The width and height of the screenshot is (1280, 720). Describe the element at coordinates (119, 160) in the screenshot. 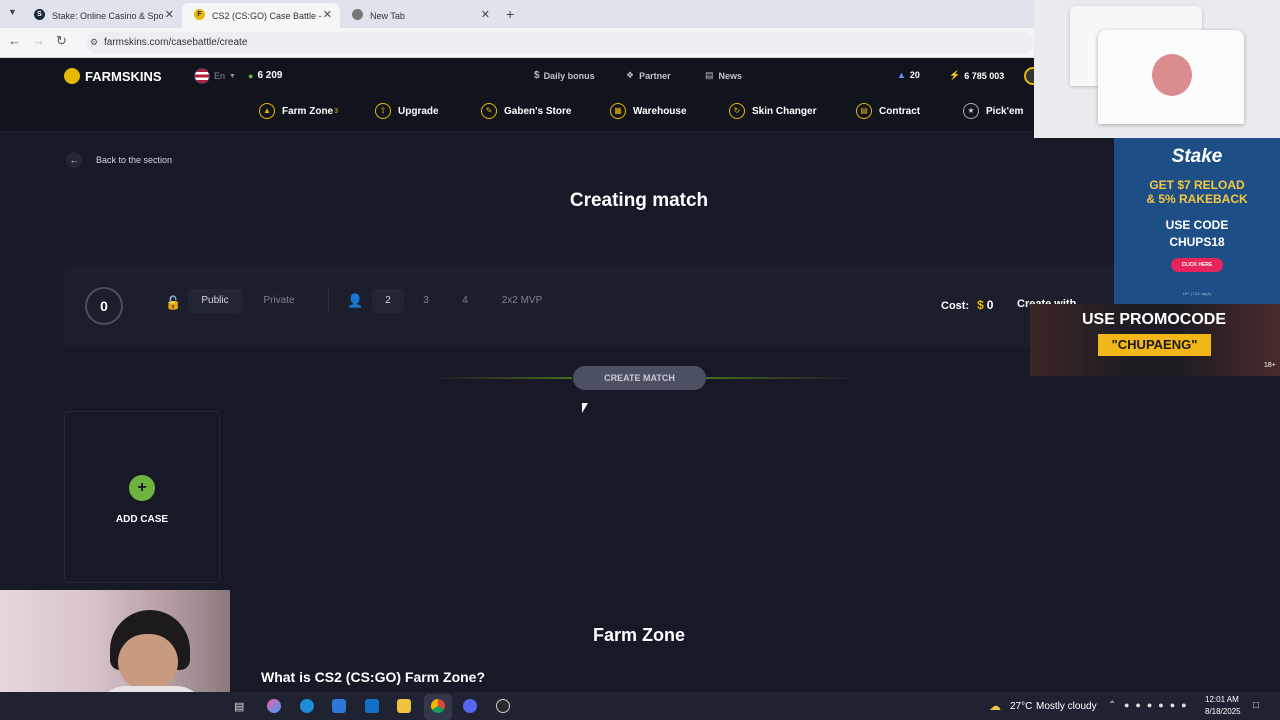

I see `back-to-section-link: ← Back to the section` at that location.